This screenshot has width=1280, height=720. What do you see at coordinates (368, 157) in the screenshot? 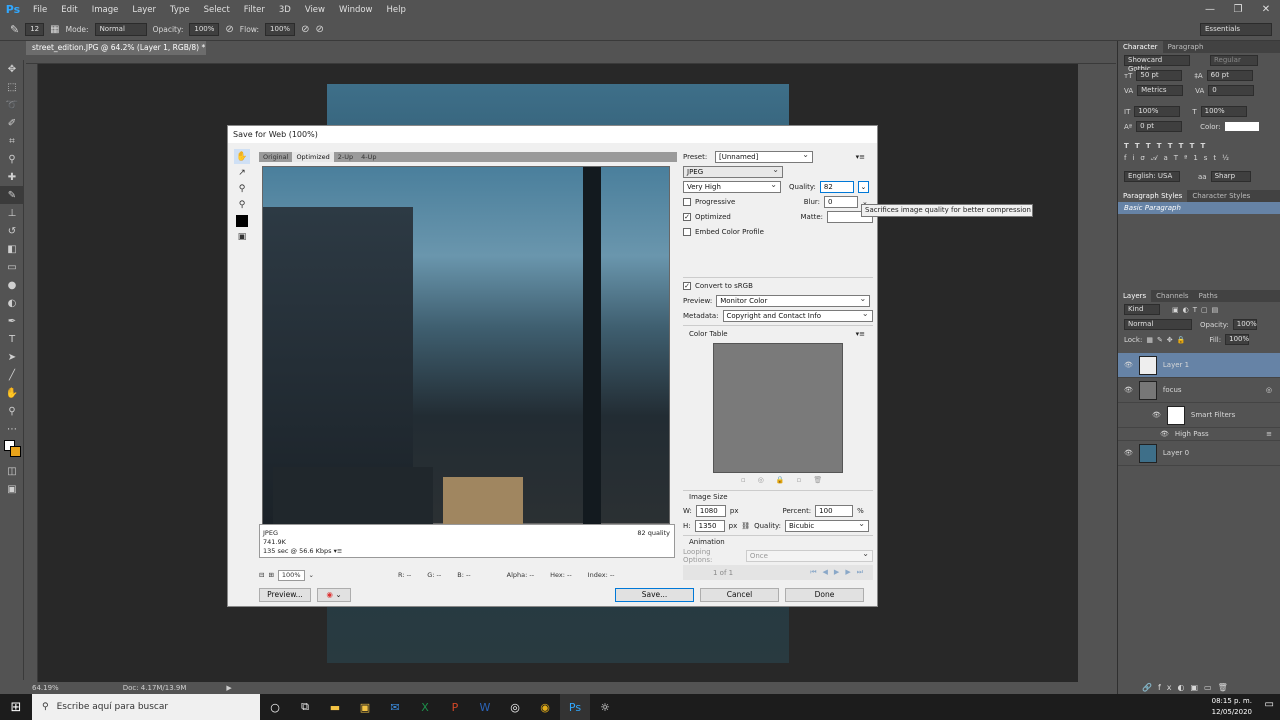
I see `tab-4up: 4-Up` at bounding box center [368, 157].